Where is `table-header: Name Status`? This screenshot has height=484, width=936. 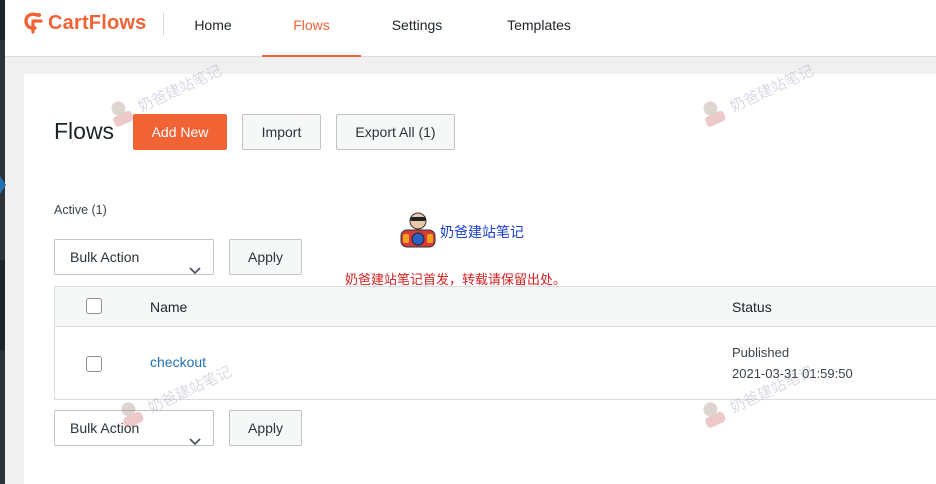
table-header: Name Status is located at coordinates (495, 307).